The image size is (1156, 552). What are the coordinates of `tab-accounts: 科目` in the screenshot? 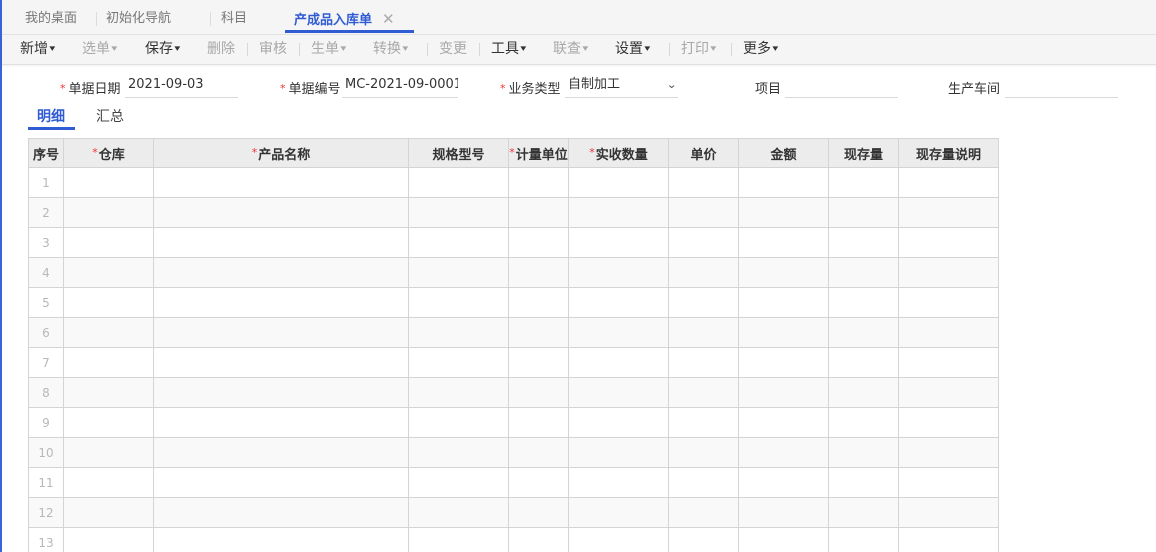 It's located at (234, 17).